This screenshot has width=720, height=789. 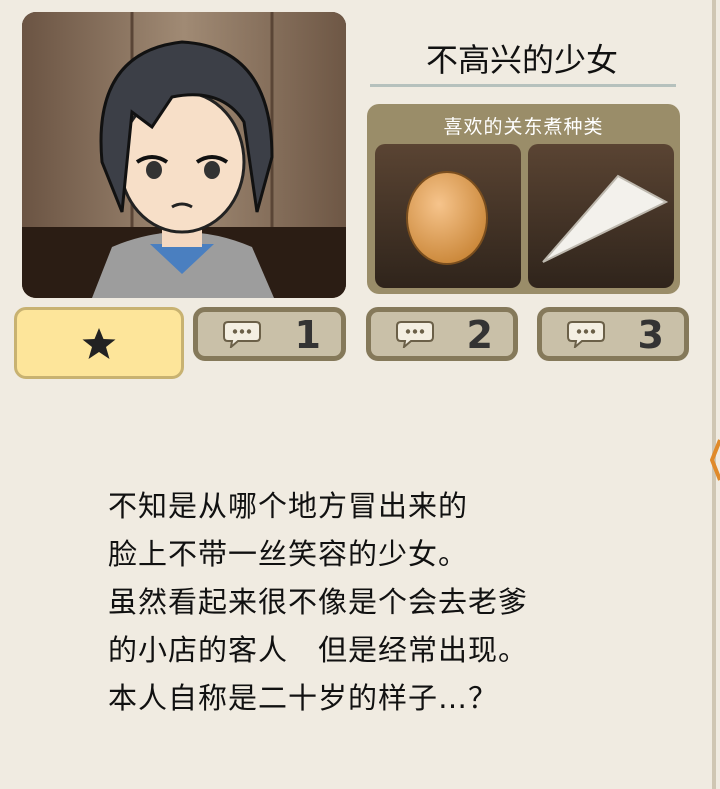 What do you see at coordinates (269, 334) in the screenshot?
I see `tab-dialogue-1: 1` at bounding box center [269, 334].